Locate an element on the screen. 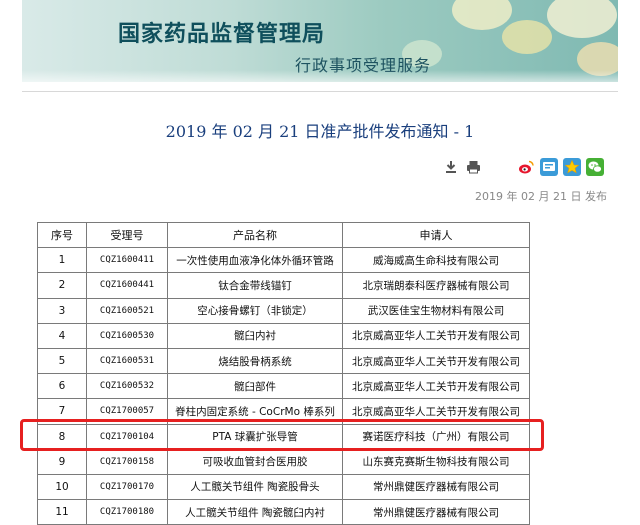 The image size is (640, 525). publish-date: 2019 年 02 月 21 日 发布 is located at coordinates (541, 196).